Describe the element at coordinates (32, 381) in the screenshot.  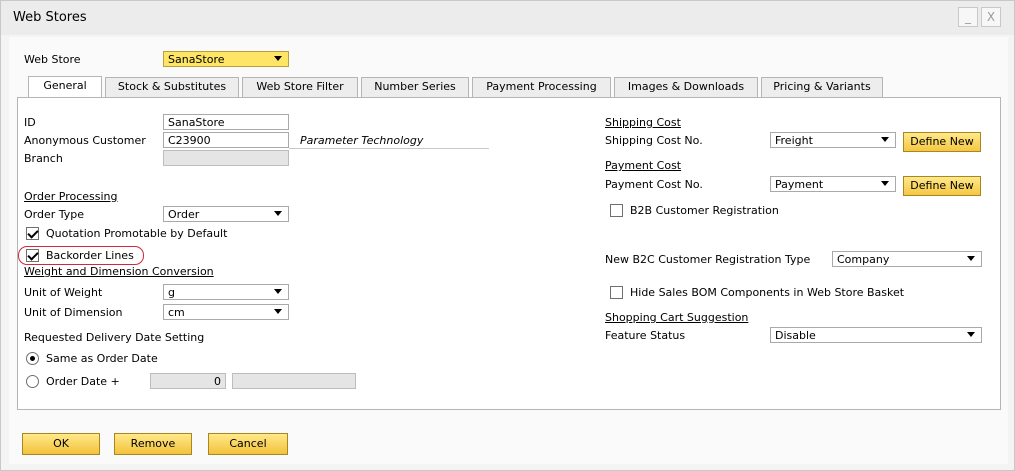
I see `order-date-plus-radio` at that location.